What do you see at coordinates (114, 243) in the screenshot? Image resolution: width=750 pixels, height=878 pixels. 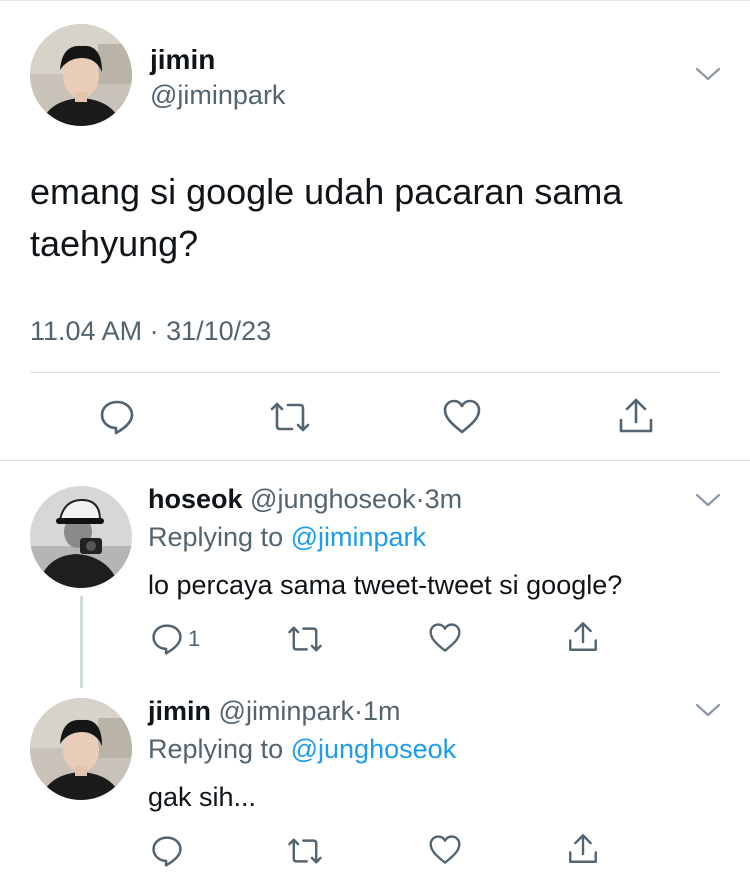 I see `main-tweet-text-line2: taehyung?` at bounding box center [114, 243].